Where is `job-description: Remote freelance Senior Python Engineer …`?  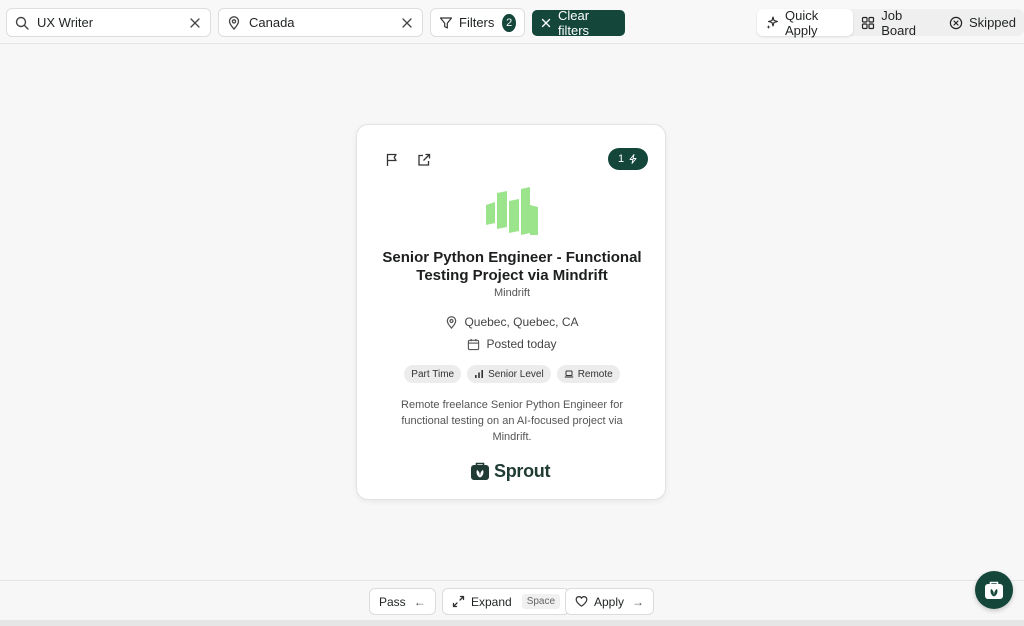
job-description: Remote freelance Senior Python Engineer … is located at coordinates (512, 421).